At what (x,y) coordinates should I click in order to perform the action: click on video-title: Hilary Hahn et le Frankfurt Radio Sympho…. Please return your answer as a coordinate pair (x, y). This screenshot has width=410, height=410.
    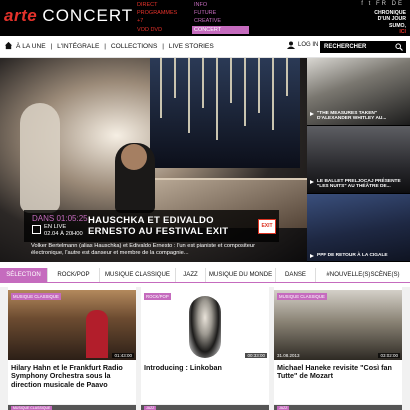
    Looking at the image, I should click on (72, 376).